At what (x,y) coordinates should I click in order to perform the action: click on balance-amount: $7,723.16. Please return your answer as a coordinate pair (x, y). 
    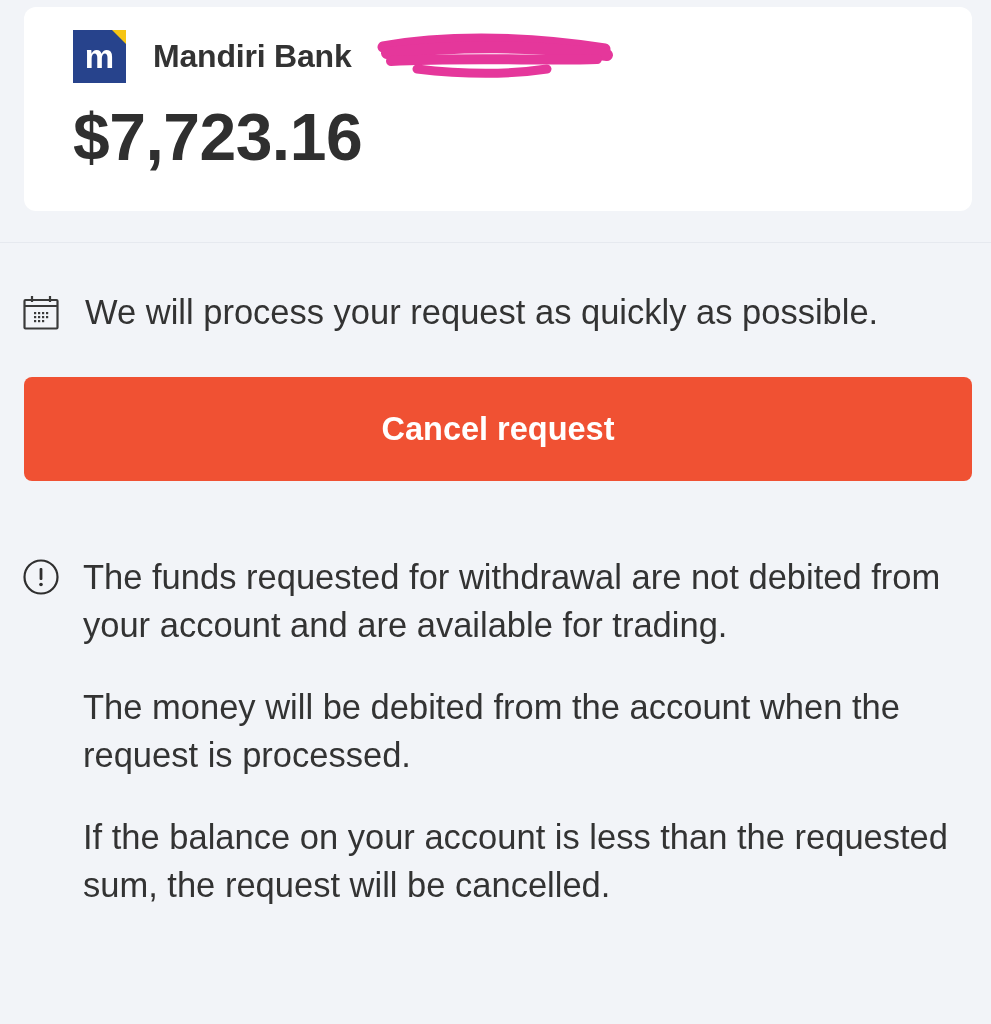
    Looking at the image, I should click on (218, 138).